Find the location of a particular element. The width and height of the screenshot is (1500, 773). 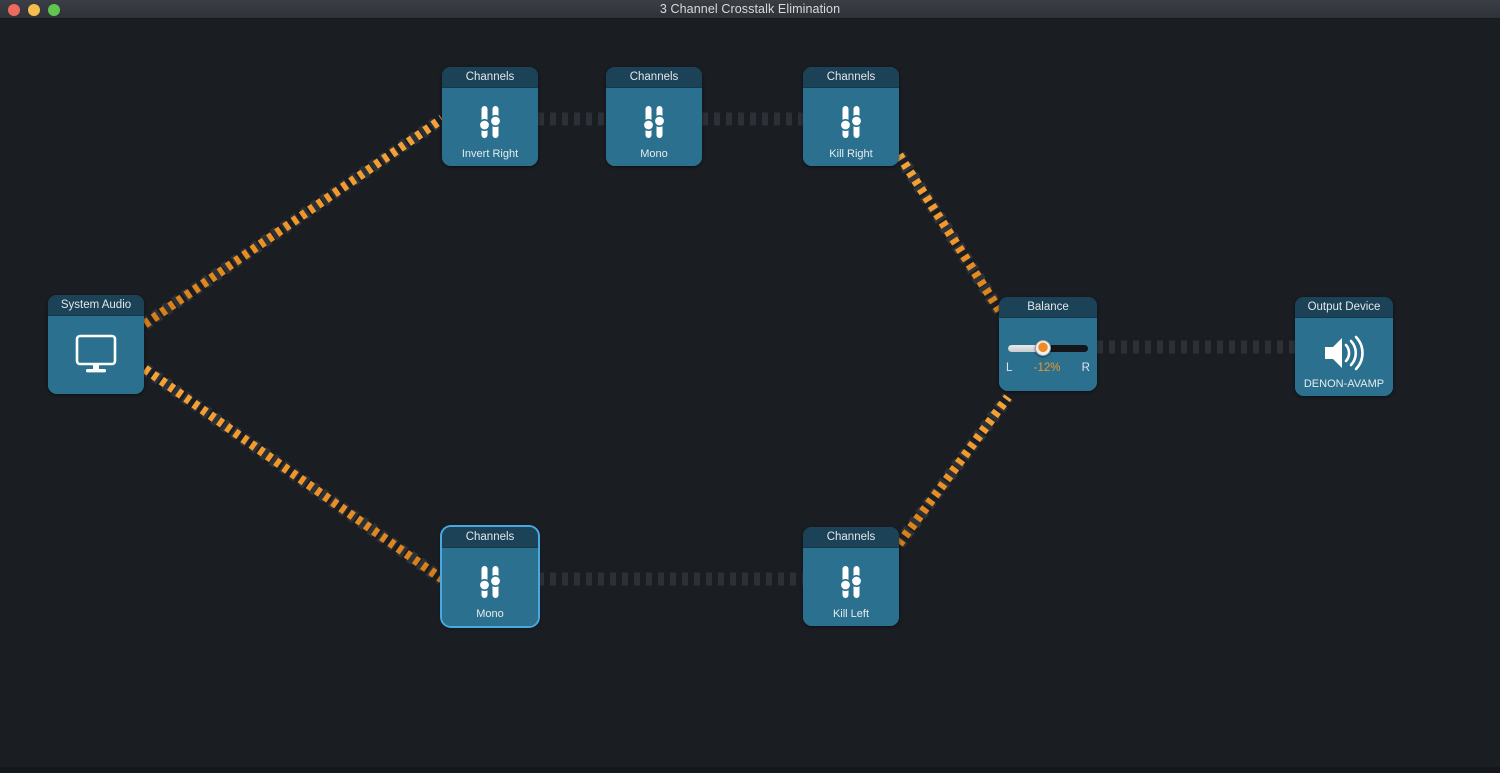

close-button is located at coordinates (14, 9).